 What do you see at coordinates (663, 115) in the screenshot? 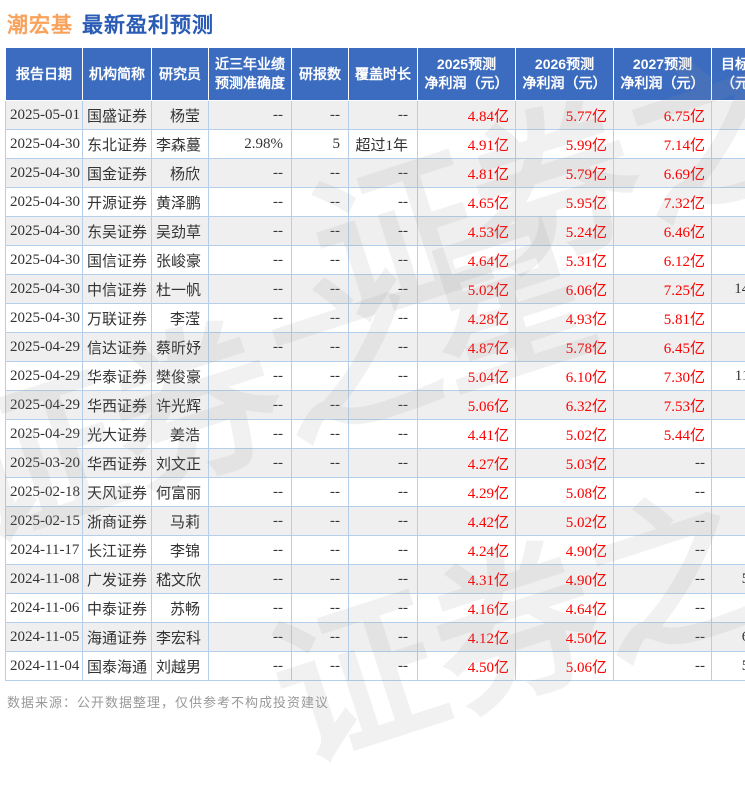
I see `table-cell: 6.75亿` at bounding box center [663, 115].